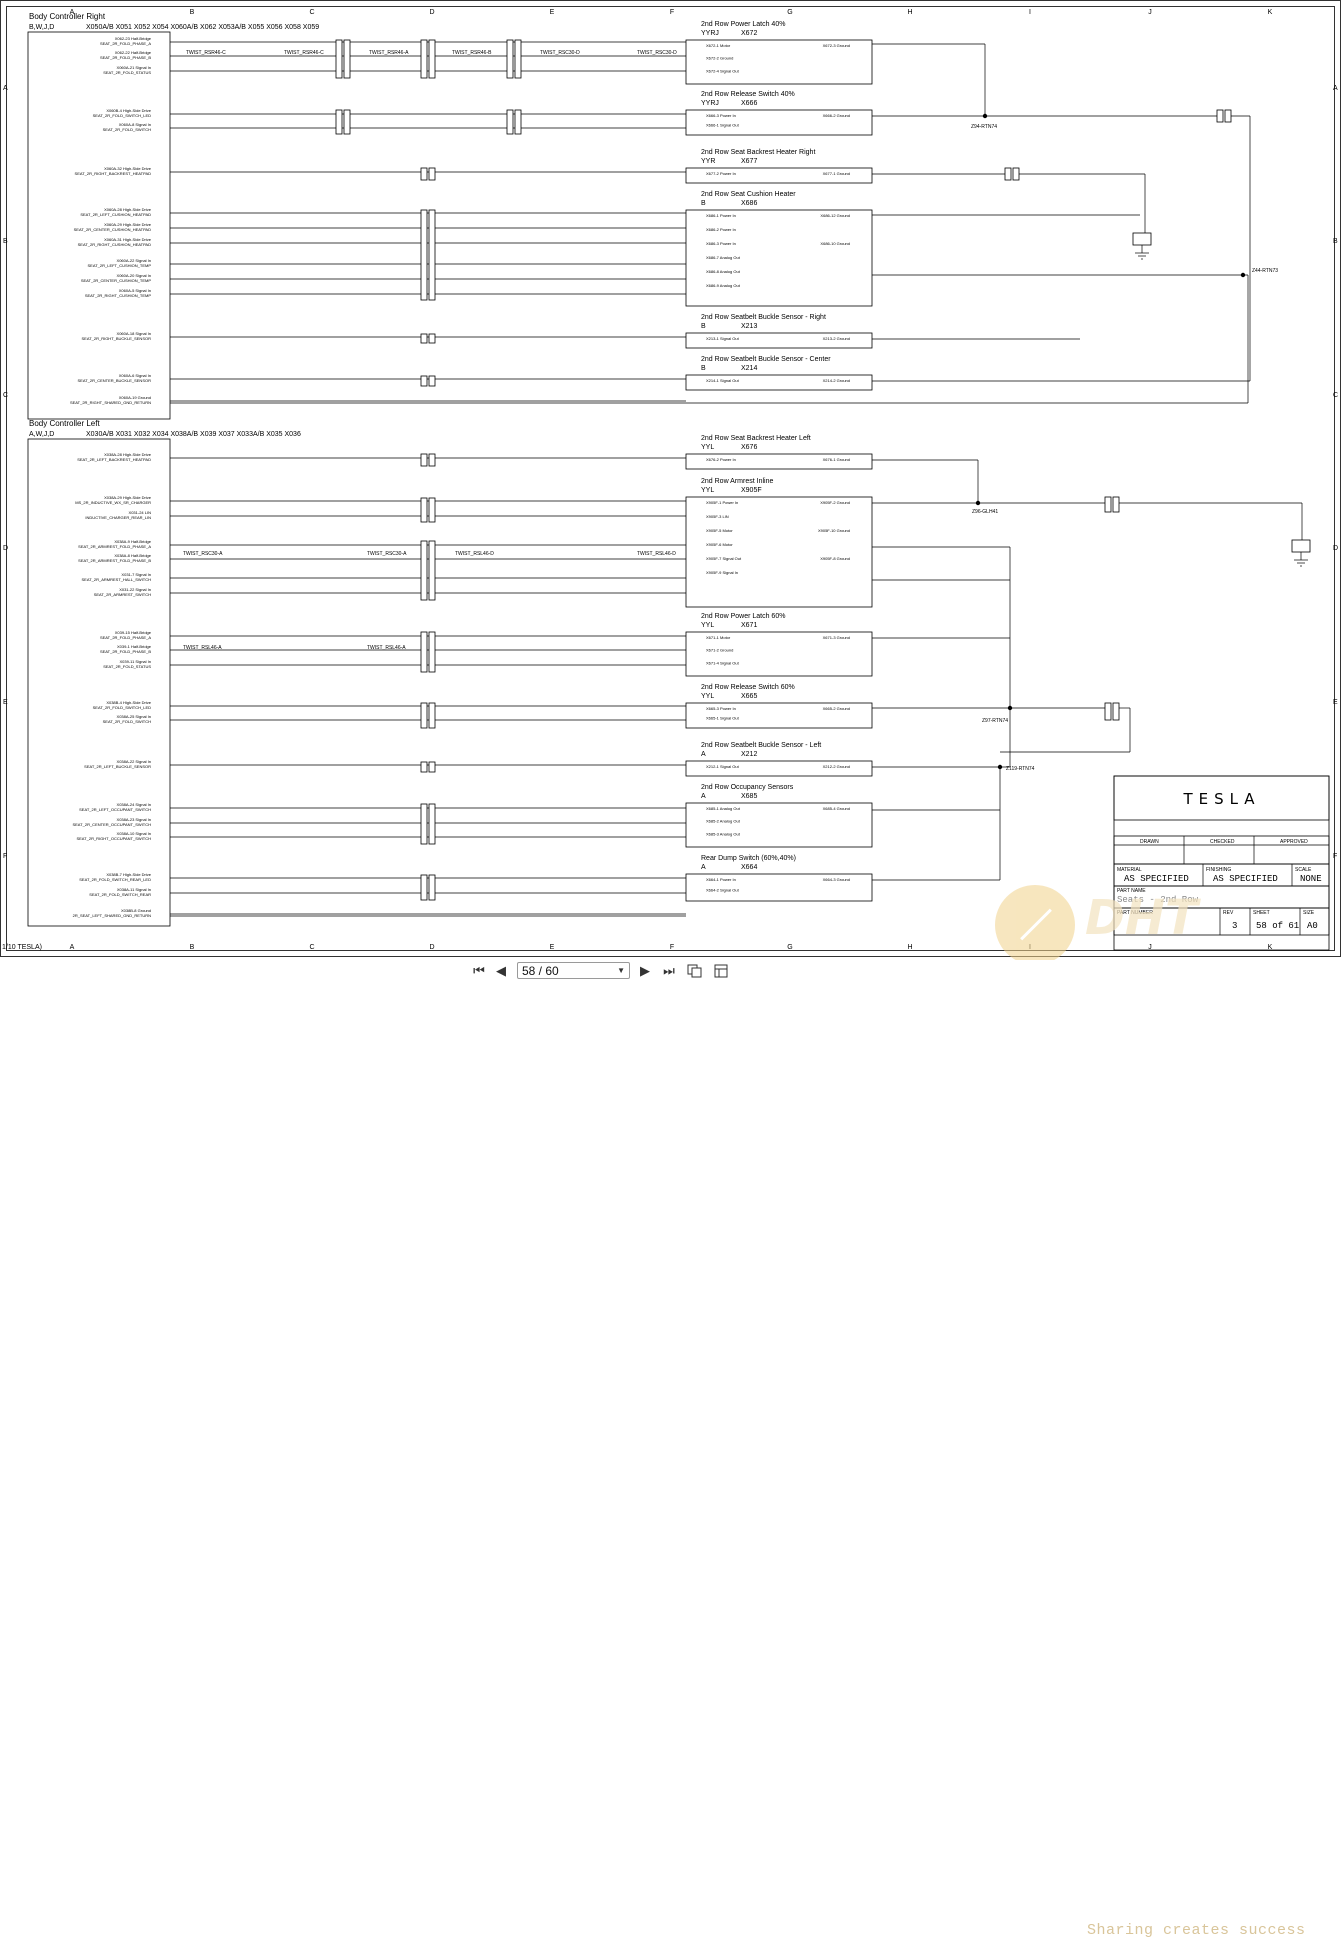  What do you see at coordinates (672, 947) in the screenshot?
I see `zone-column-bottom-F: F` at bounding box center [672, 947].